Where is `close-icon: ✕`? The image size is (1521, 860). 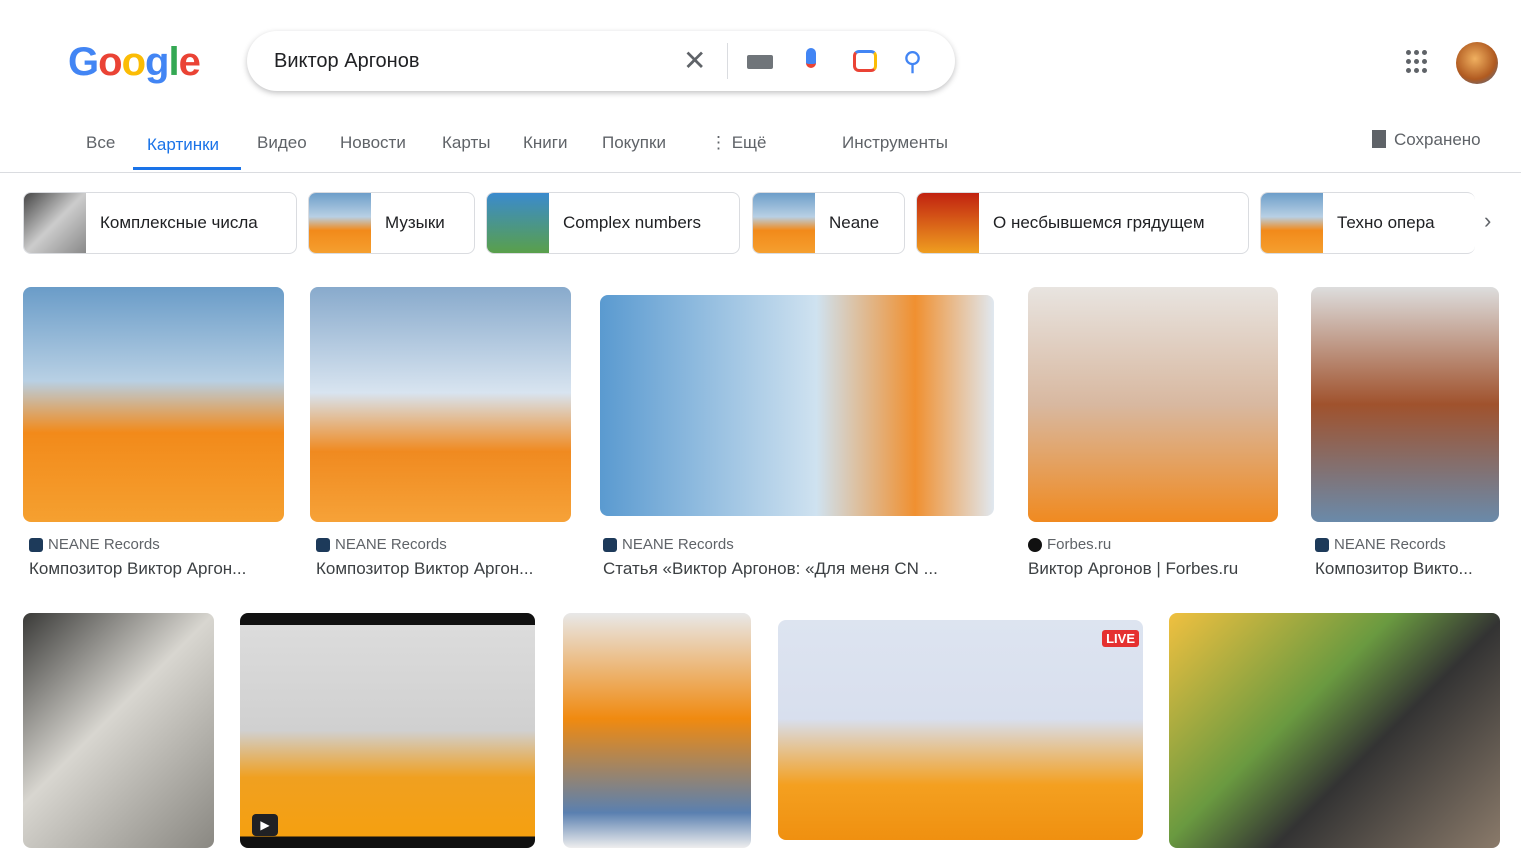
close-icon: ✕ is located at coordinates (694, 61).